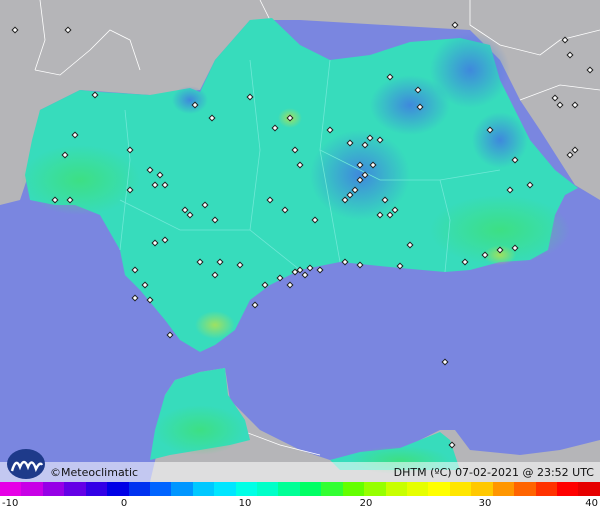 This screenshot has width=600, height=517. What do you see at coordinates (485, 503) in the screenshot?
I see `scale-tick: 30` at bounding box center [485, 503].